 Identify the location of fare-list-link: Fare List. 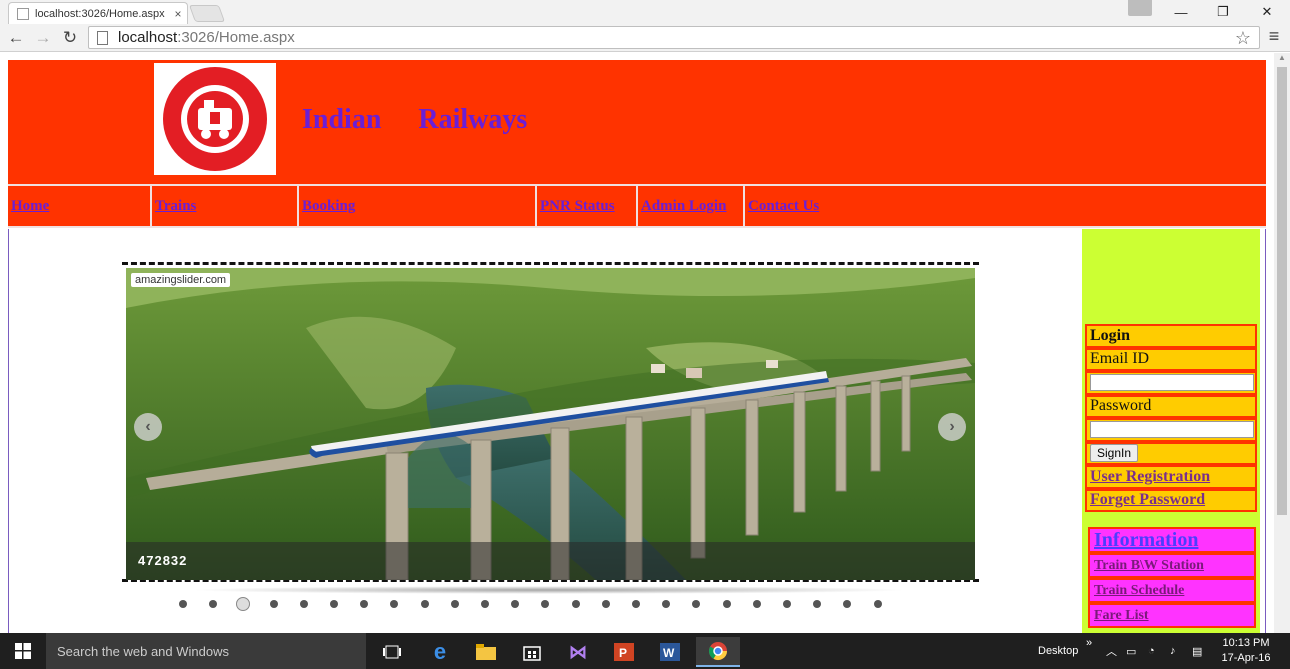
(1172, 615).